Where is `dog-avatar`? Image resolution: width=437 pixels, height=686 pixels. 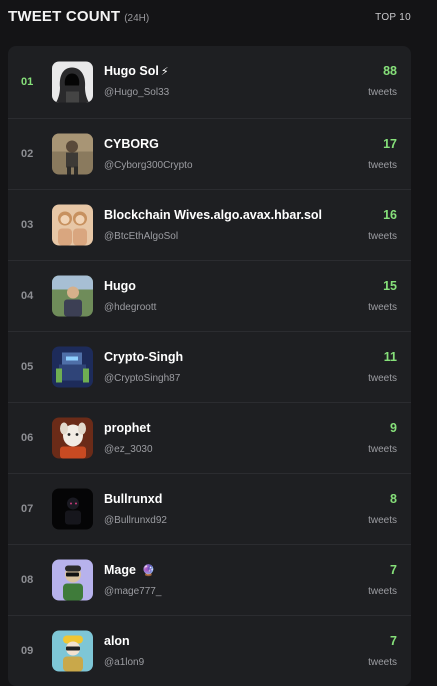
dog-avatar is located at coordinates (72, 438).